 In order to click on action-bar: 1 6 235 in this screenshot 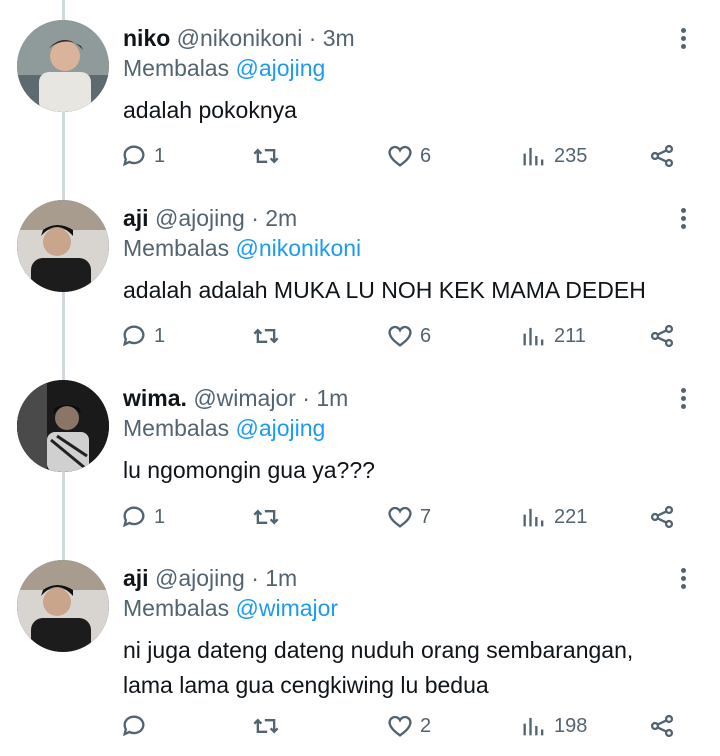, I will do `click(410, 156)`.